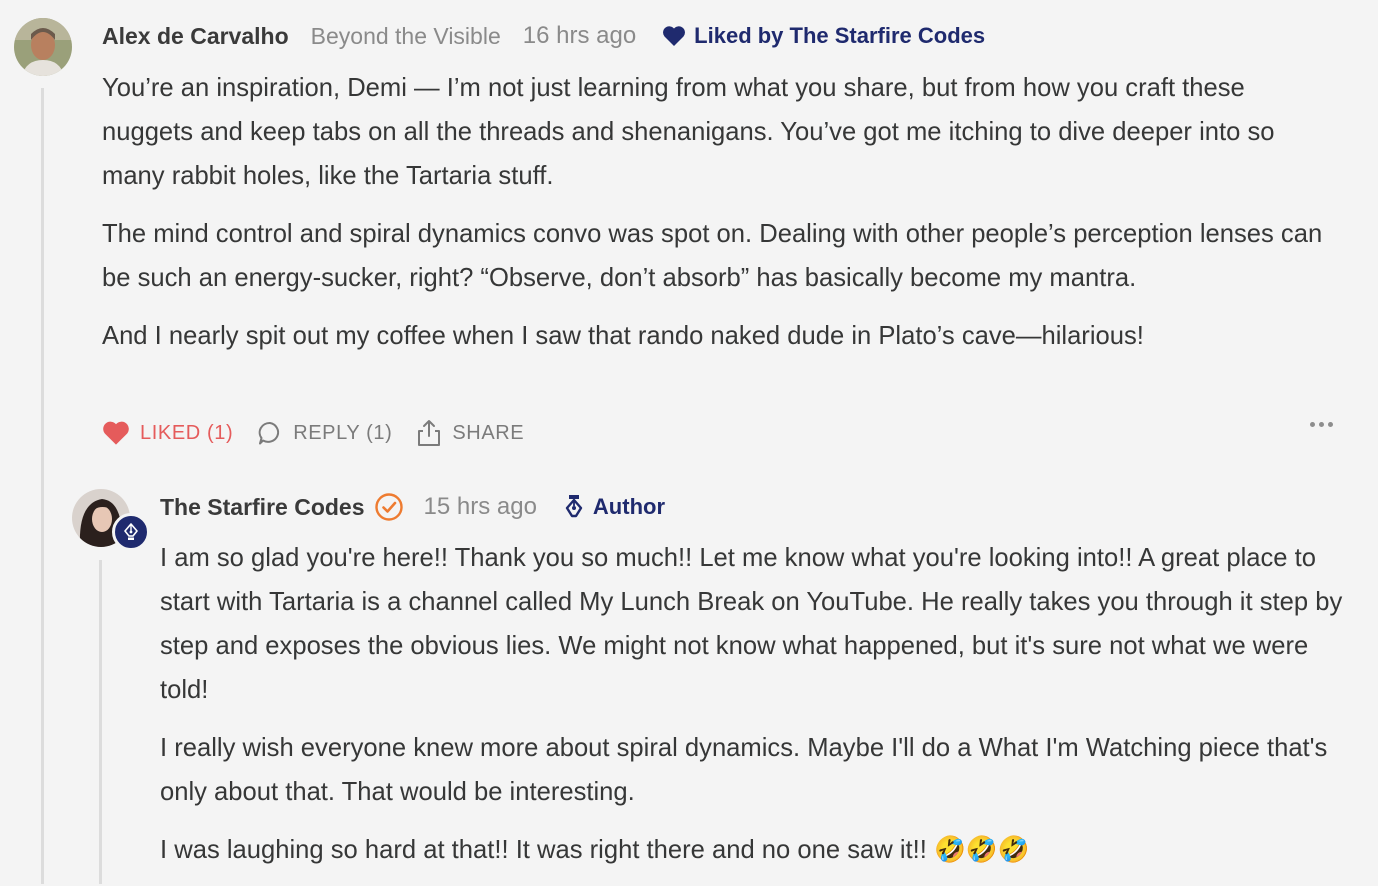 Image resolution: width=1378 pixels, height=886 pixels. I want to click on reply-timestamp: 15 hrs ago, so click(480, 507).